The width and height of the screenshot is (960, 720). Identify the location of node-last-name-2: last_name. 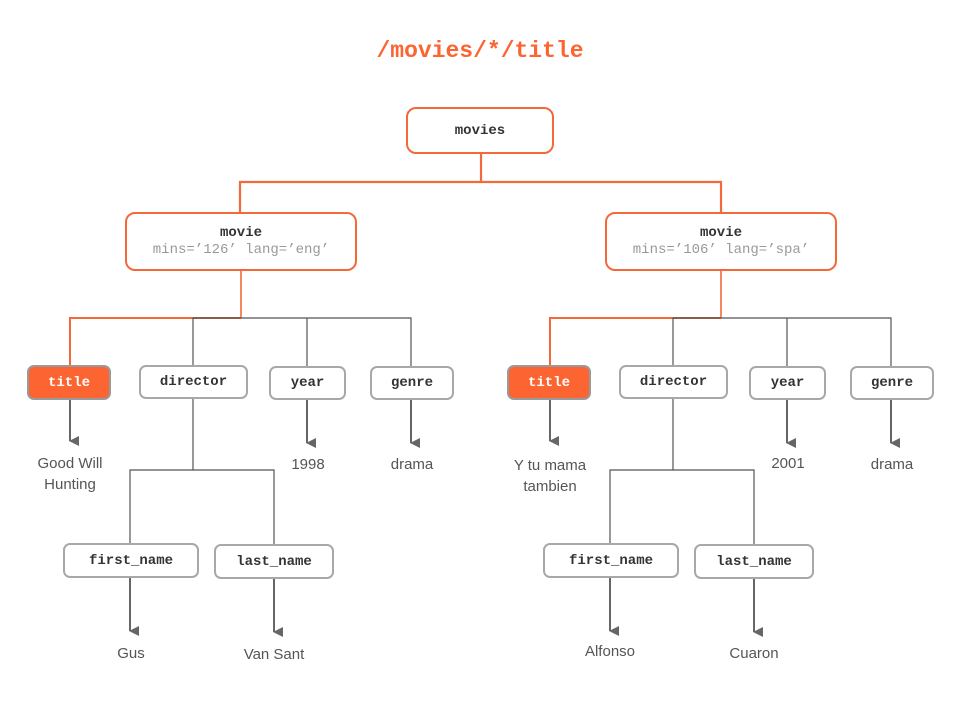
(754, 561).